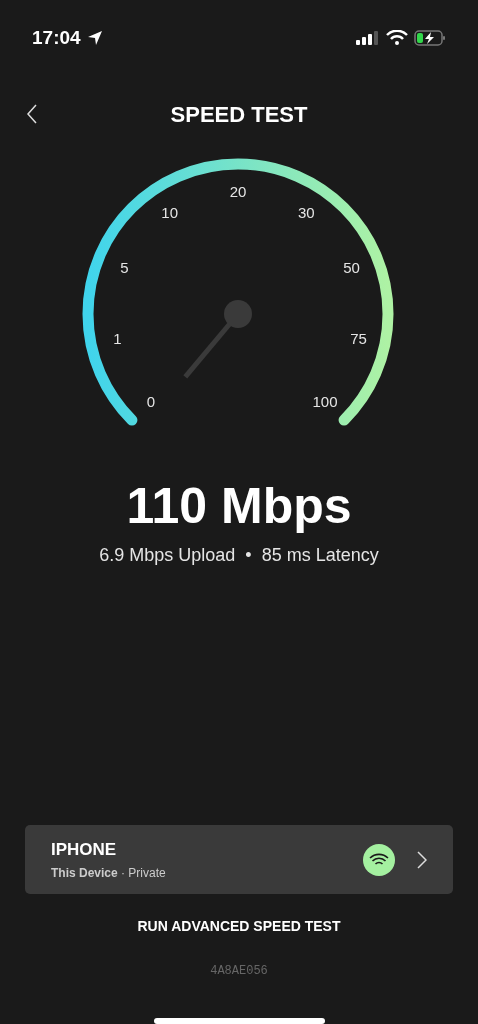 Image resolution: width=478 pixels, height=1024 pixels. Describe the element at coordinates (238, 191) in the screenshot. I see `gauge-tick-label: 20` at that location.